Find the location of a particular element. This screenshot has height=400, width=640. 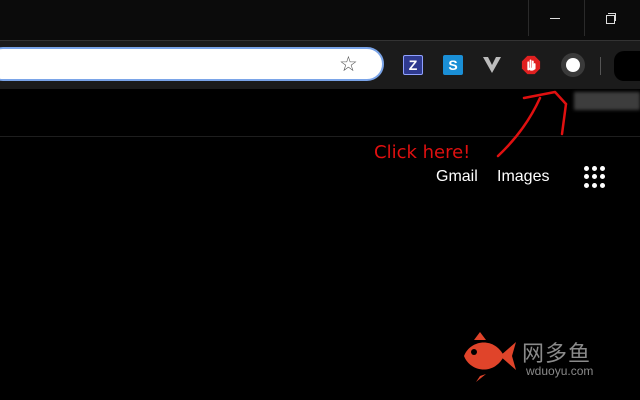

browser-toolbar: ☆ Z S is located at coordinates (320, 64).